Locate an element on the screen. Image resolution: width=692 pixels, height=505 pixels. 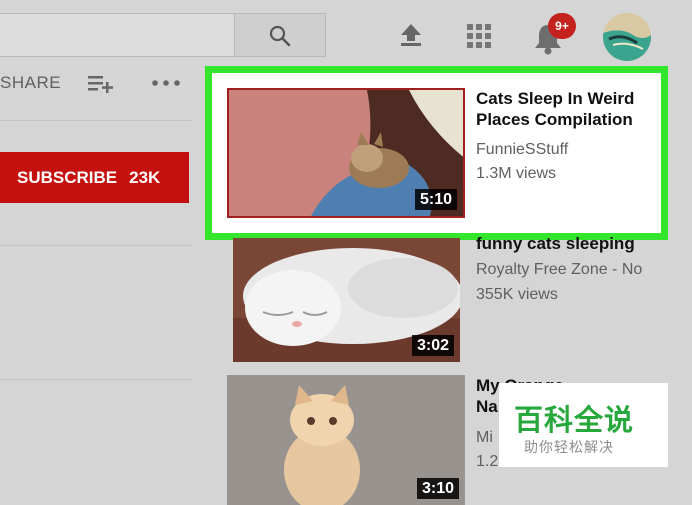
video-thumbnail: 5:10 is located at coordinates (346, 153).